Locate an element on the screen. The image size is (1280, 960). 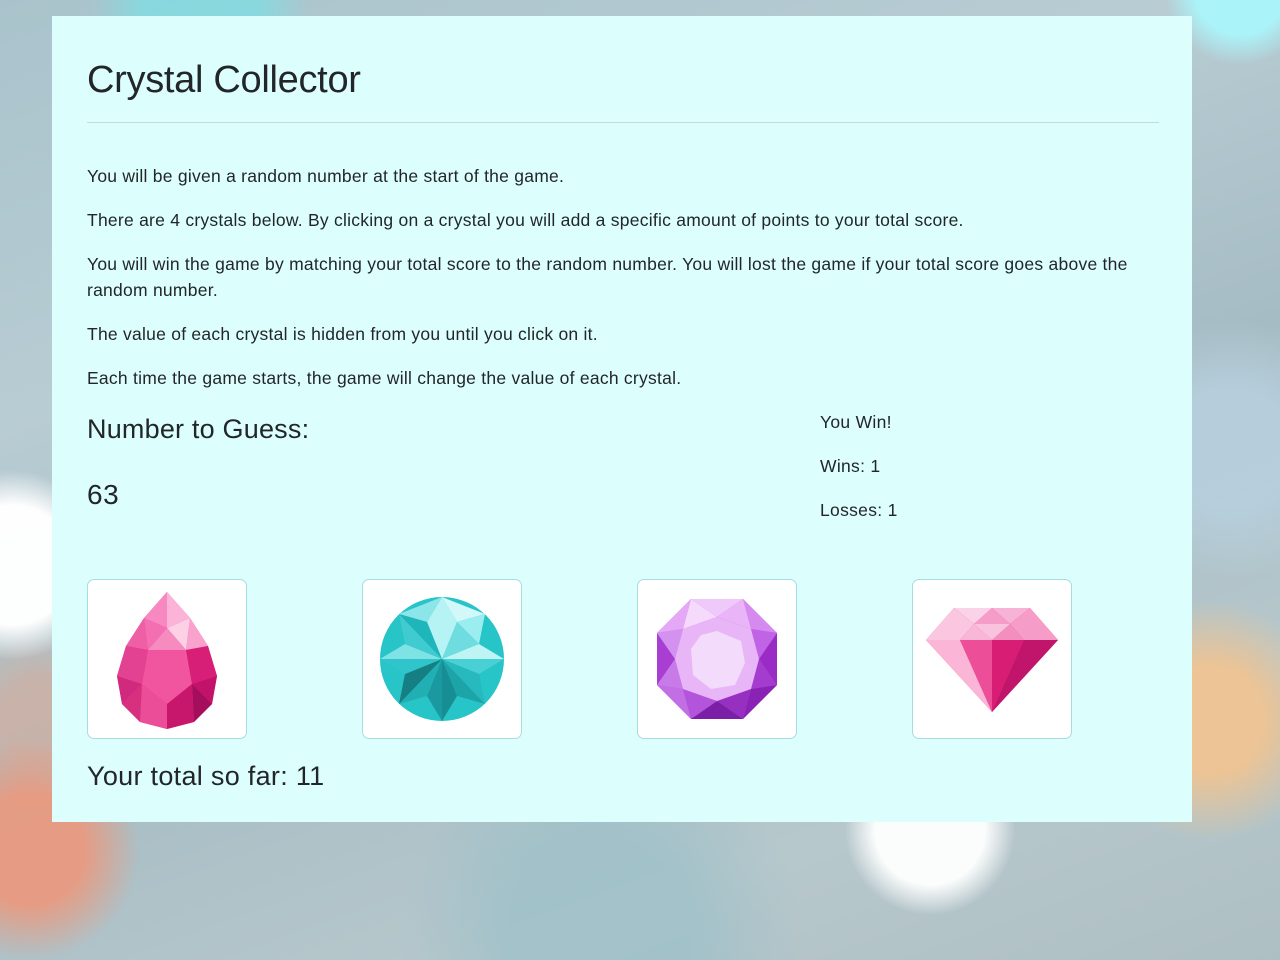
total-label: Your total so far: is located at coordinates (191, 776).